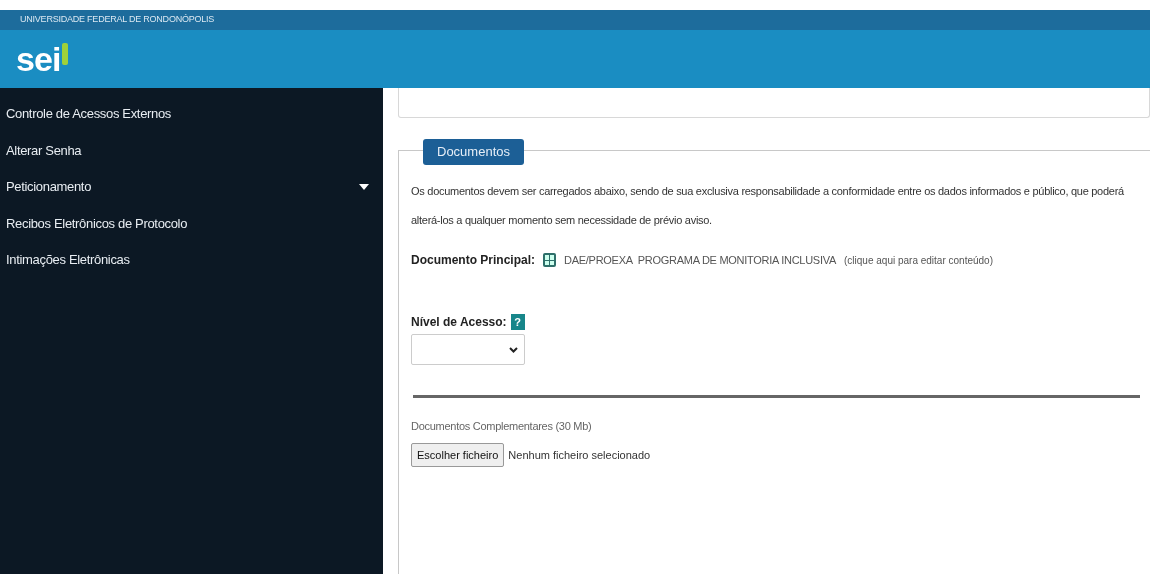 The image size is (1150, 574). I want to click on institution-name: UNIVERSIDADE FEDERAL DE RONDONÓPOLIS, so click(117, 20).